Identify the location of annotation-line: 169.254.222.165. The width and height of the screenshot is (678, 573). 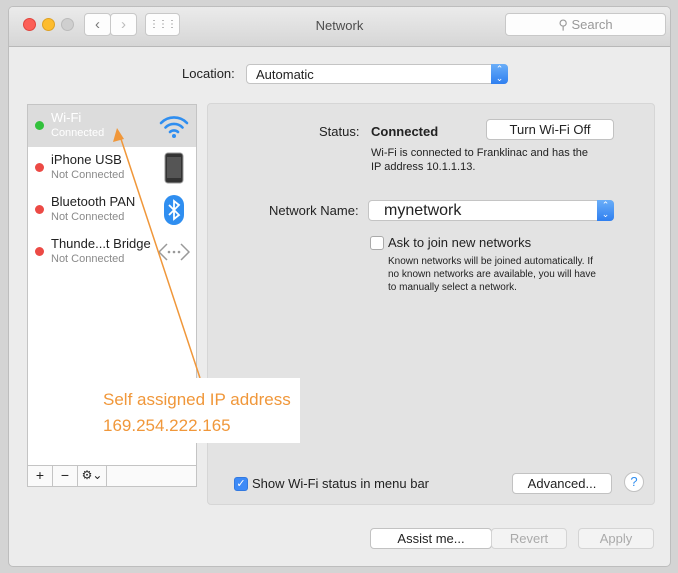
(167, 425).